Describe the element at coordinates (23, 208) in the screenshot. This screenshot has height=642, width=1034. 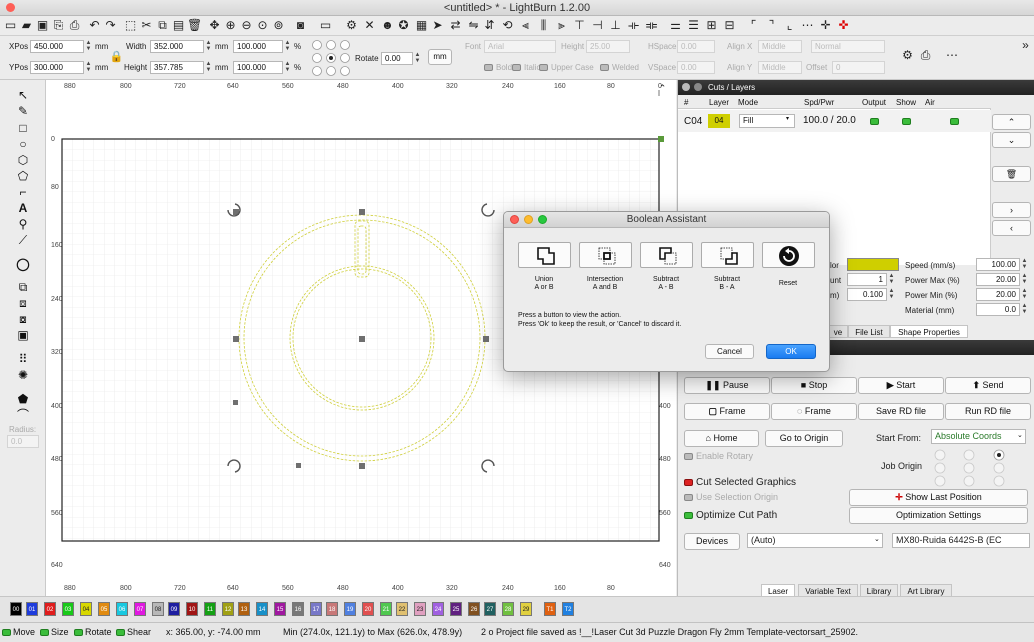
I see `text-icon: A` at that location.